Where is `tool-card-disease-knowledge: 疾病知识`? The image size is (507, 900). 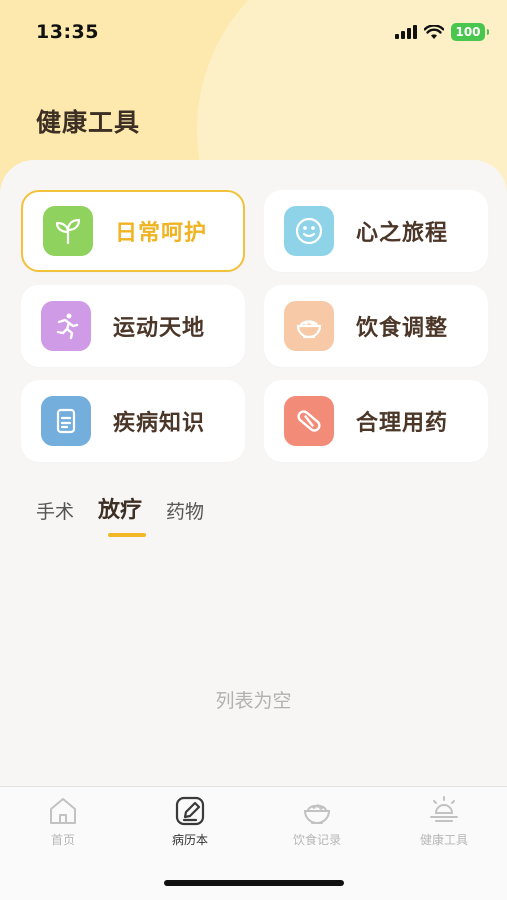
tool-card-disease-knowledge: 疾病知识 is located at coordinates (133, 421).